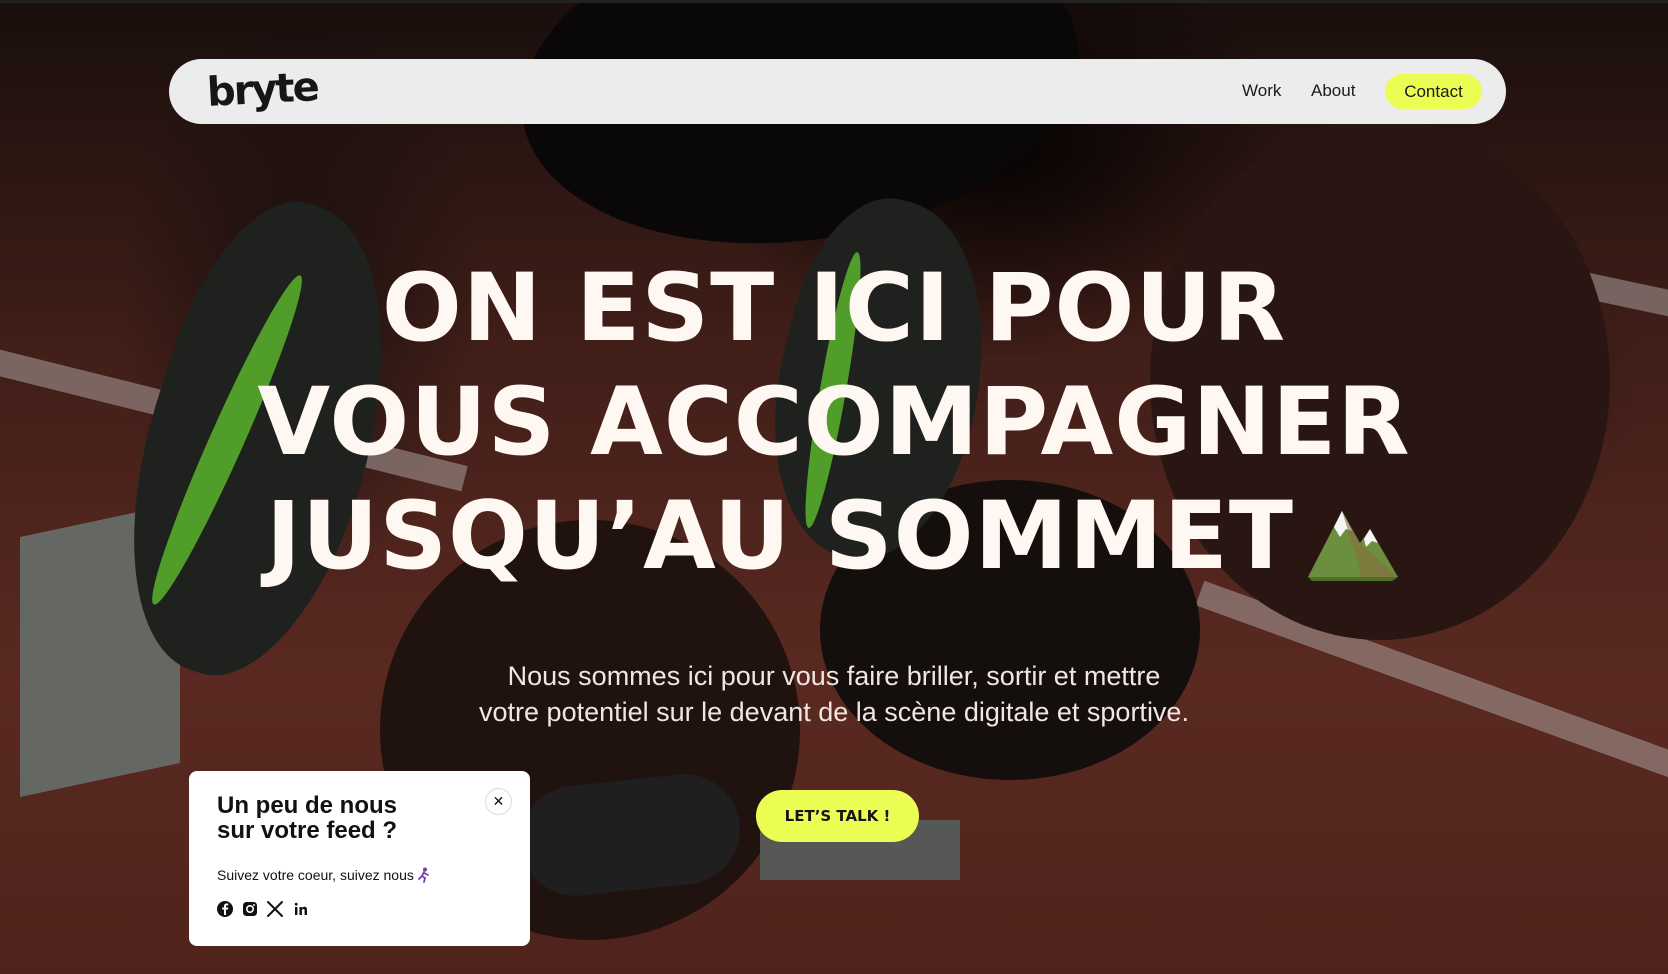 Image resolution: width=1668 pixels, height=974 pixels. I want to click on nav-link-work: Work, so click(1261, 91).